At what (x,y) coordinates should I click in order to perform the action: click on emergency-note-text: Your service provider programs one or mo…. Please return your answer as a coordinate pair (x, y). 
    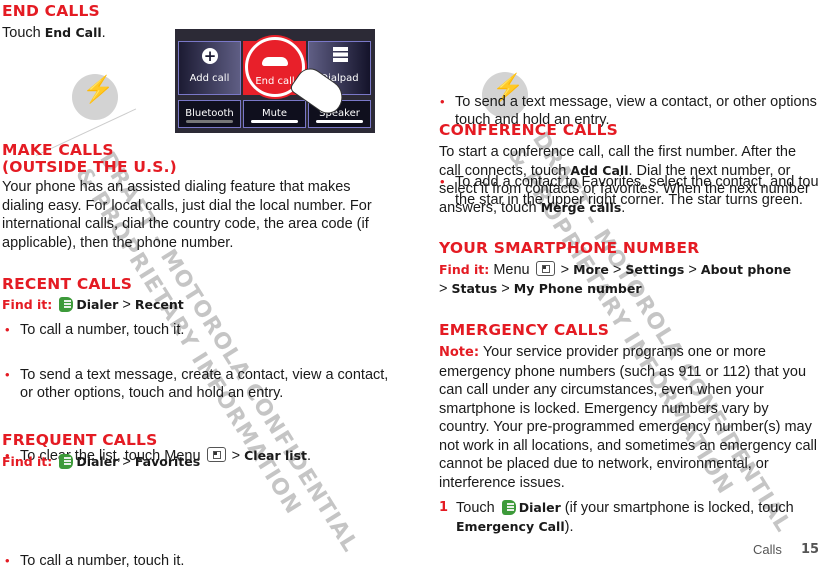
    Looking at the image, I should click on (628, 417).